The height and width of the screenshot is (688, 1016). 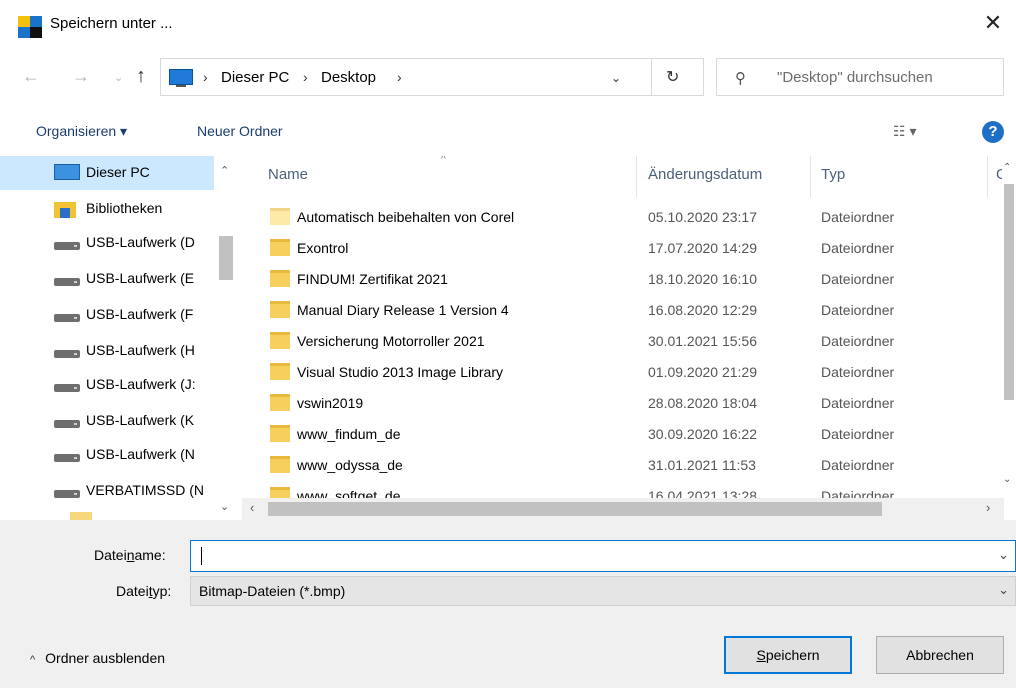 What do you see at coordinates (65, 210) in the screenshot?
I see `library-icon` at bounding box center [65, 210].